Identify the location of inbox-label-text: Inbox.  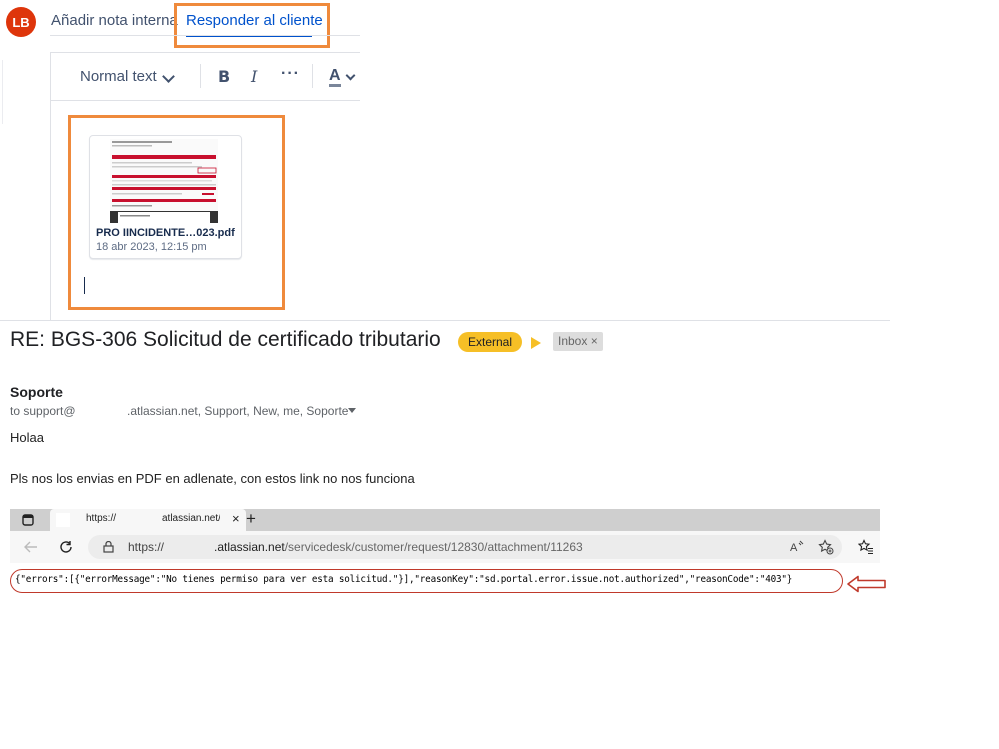
(573, 341).